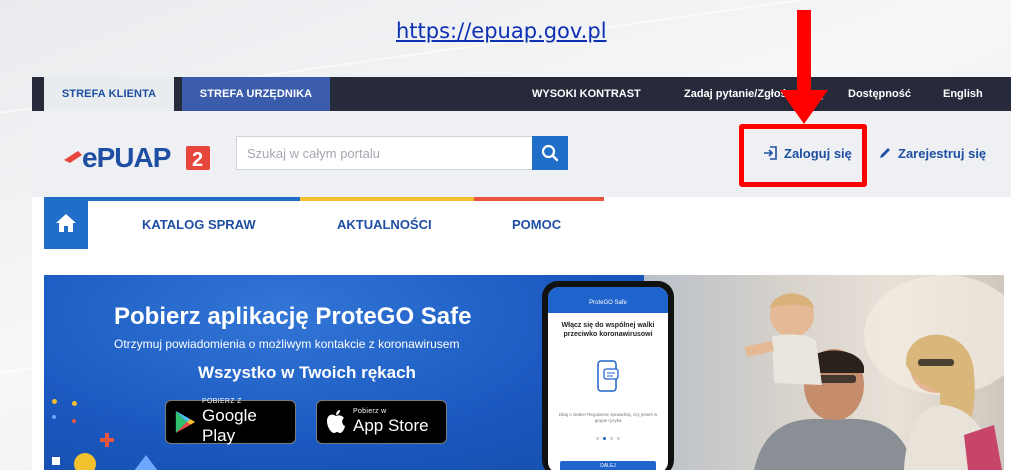  What do you see at coordinates (874, 372) in the screenshot?
I see `family-photo-illustration` at bounding box center [874, 372].